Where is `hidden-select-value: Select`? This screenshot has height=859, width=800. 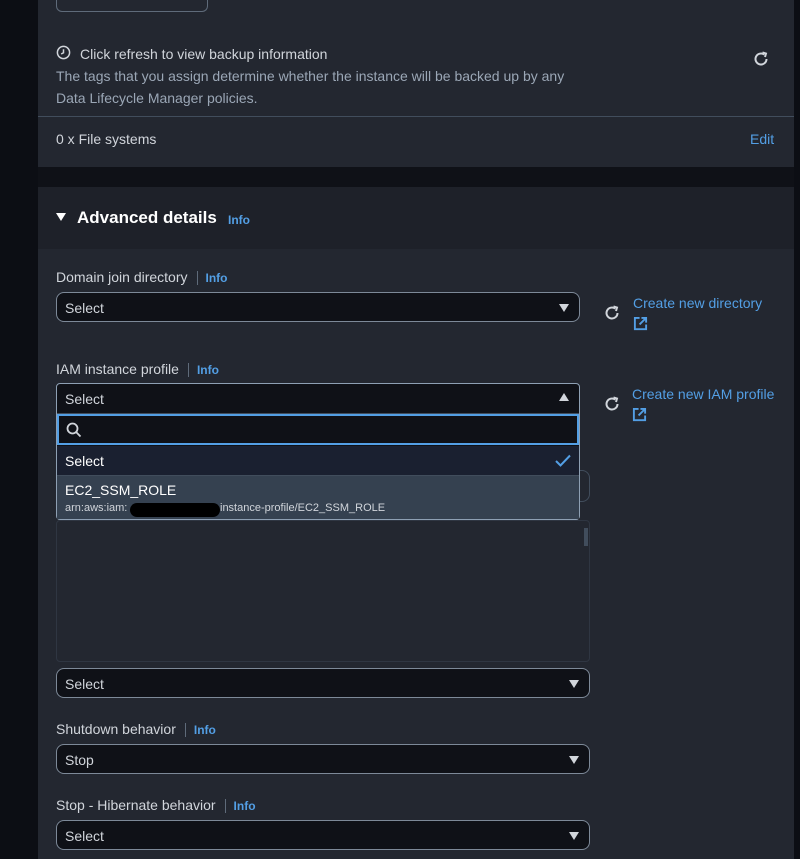
hidden-select-value: Select is located at coordinates (84, 684).